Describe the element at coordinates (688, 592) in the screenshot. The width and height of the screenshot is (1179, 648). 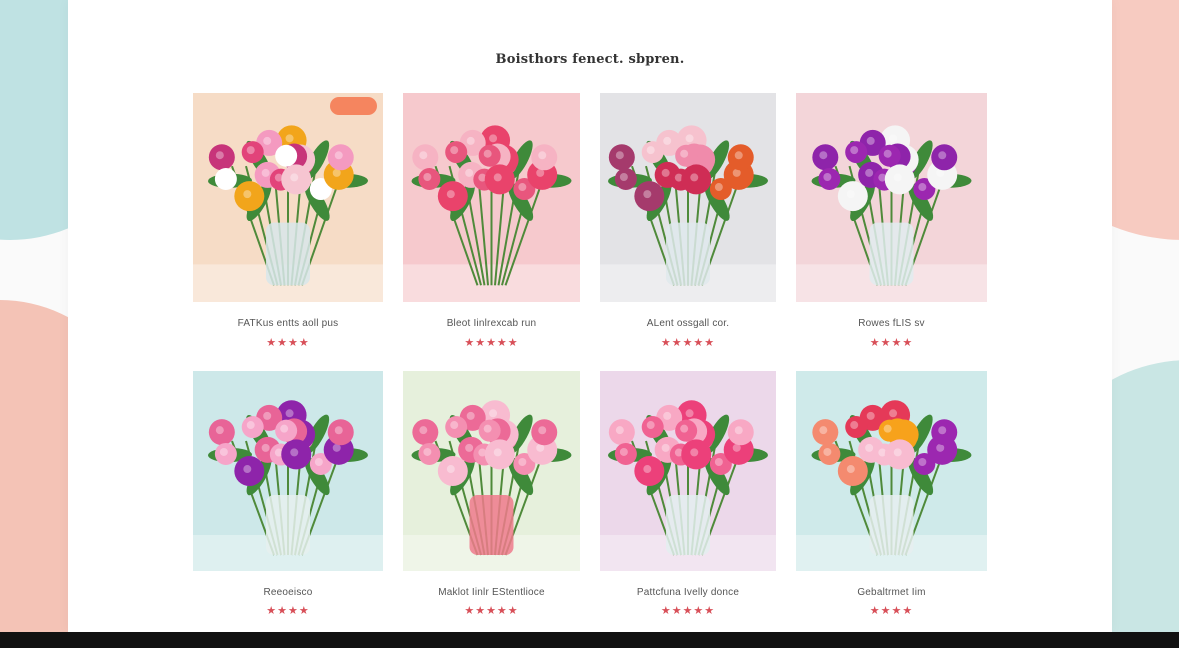
I see `product-name: Pattcfuna Ivelly donce` at that location.